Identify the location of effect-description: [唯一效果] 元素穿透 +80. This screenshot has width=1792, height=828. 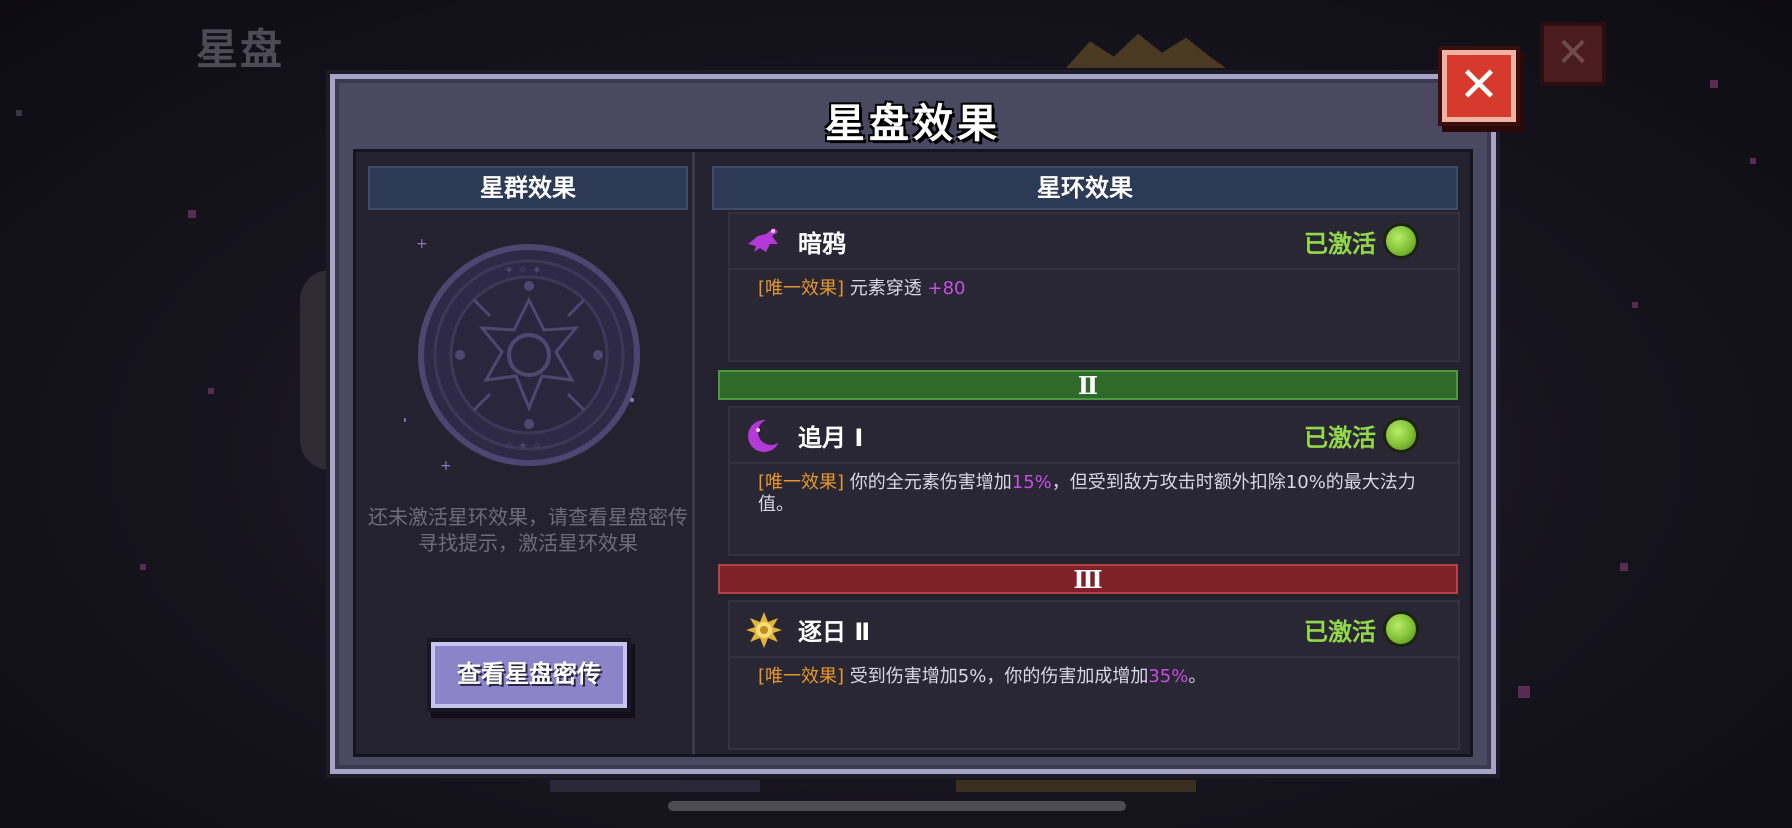
(1094, 285).